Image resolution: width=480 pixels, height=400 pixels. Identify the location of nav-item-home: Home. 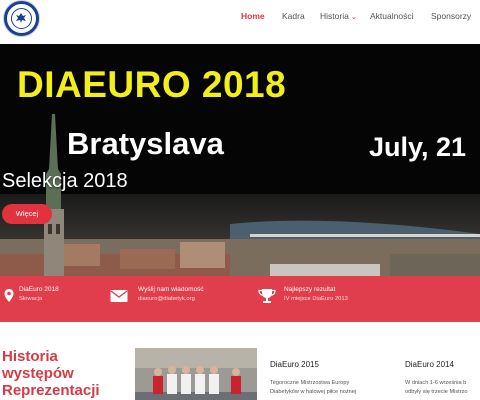
(253, 16).